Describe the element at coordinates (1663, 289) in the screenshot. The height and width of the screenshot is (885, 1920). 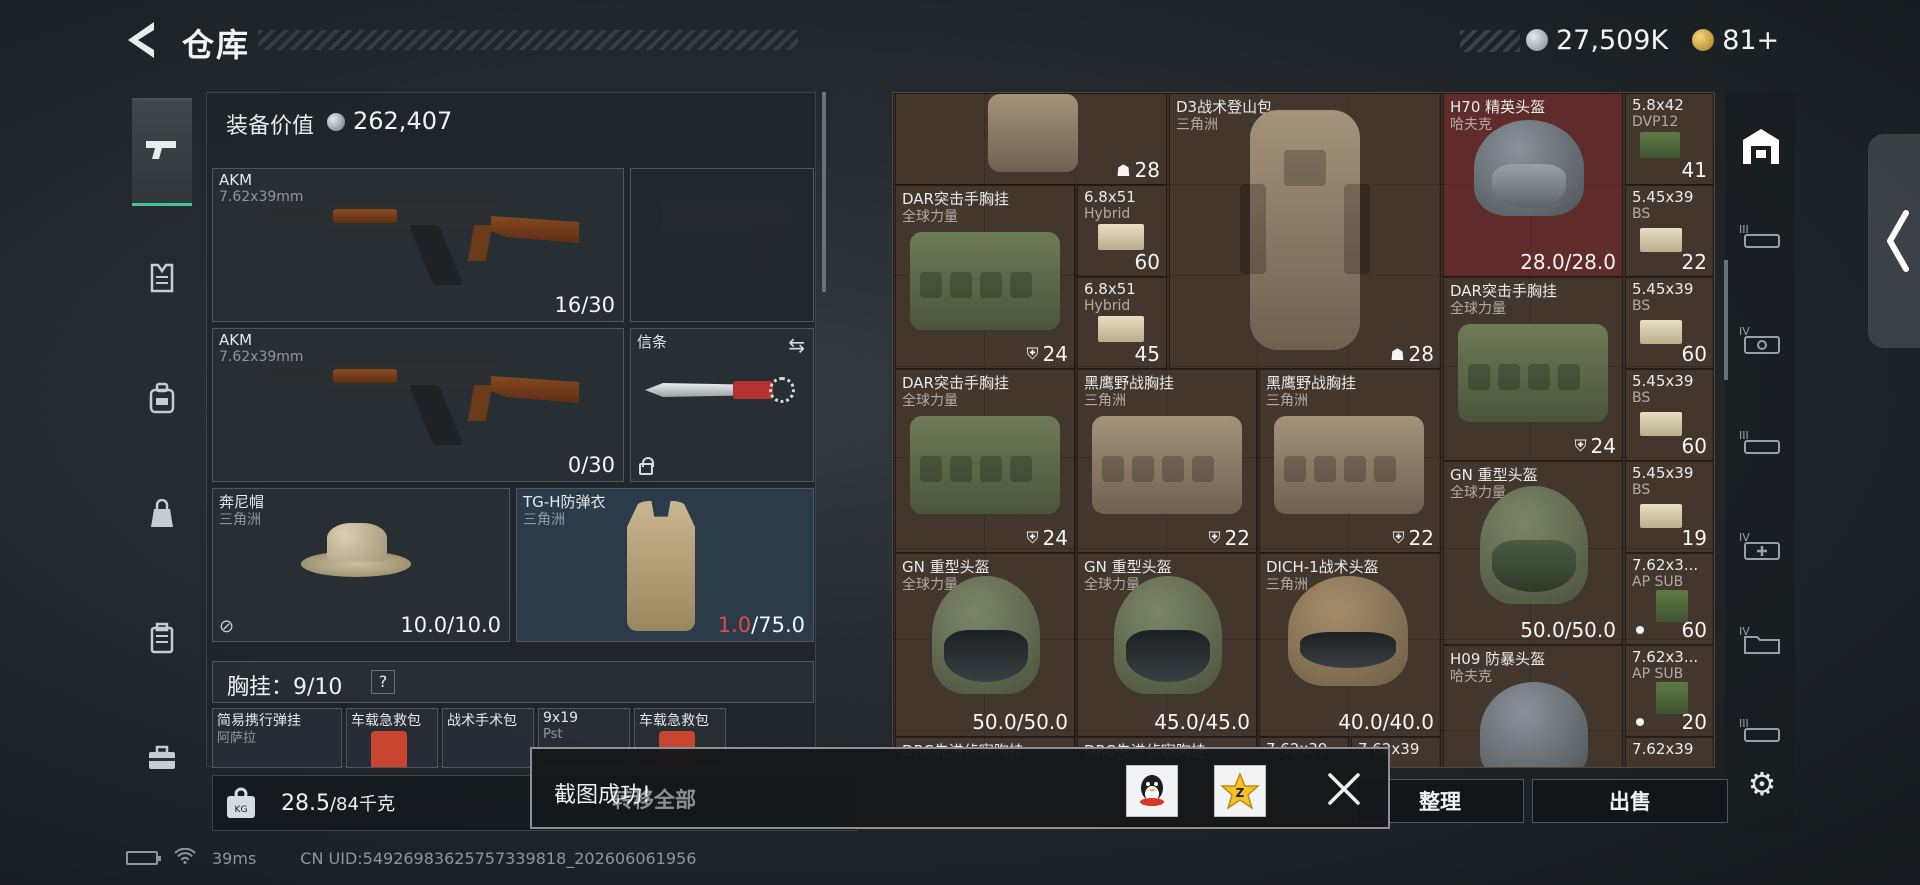
I see `item-name: 5.45x39` at that location.